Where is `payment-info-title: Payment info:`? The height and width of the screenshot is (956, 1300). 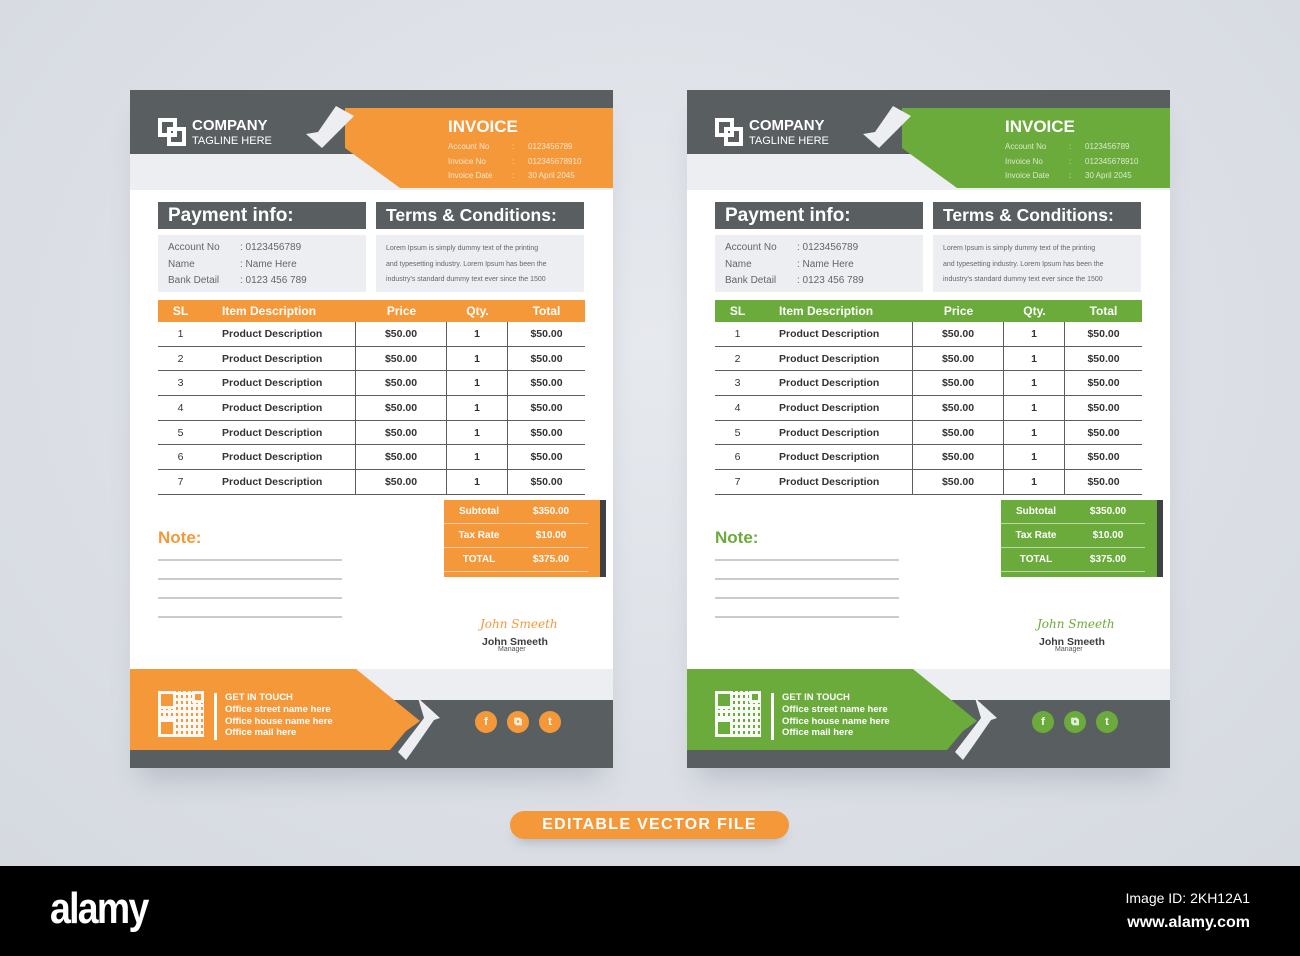
payment-info-title: Payment info: is located at coordinates (262, 215).